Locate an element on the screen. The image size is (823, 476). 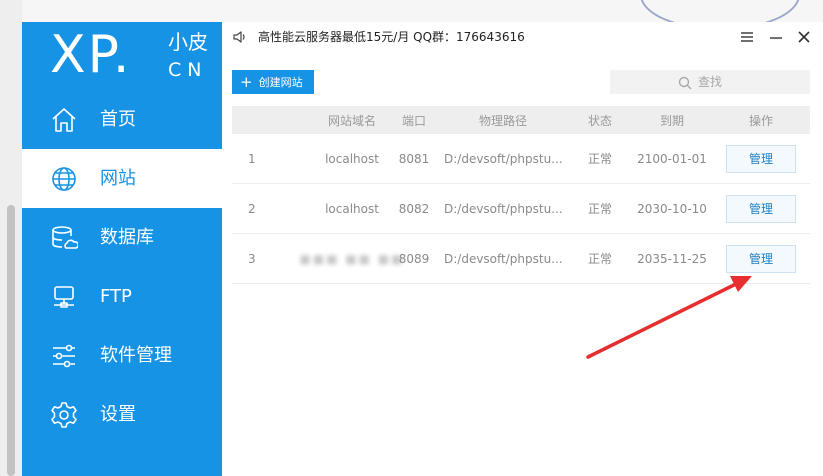
minimize-icon is located at coordinates (776, 38).